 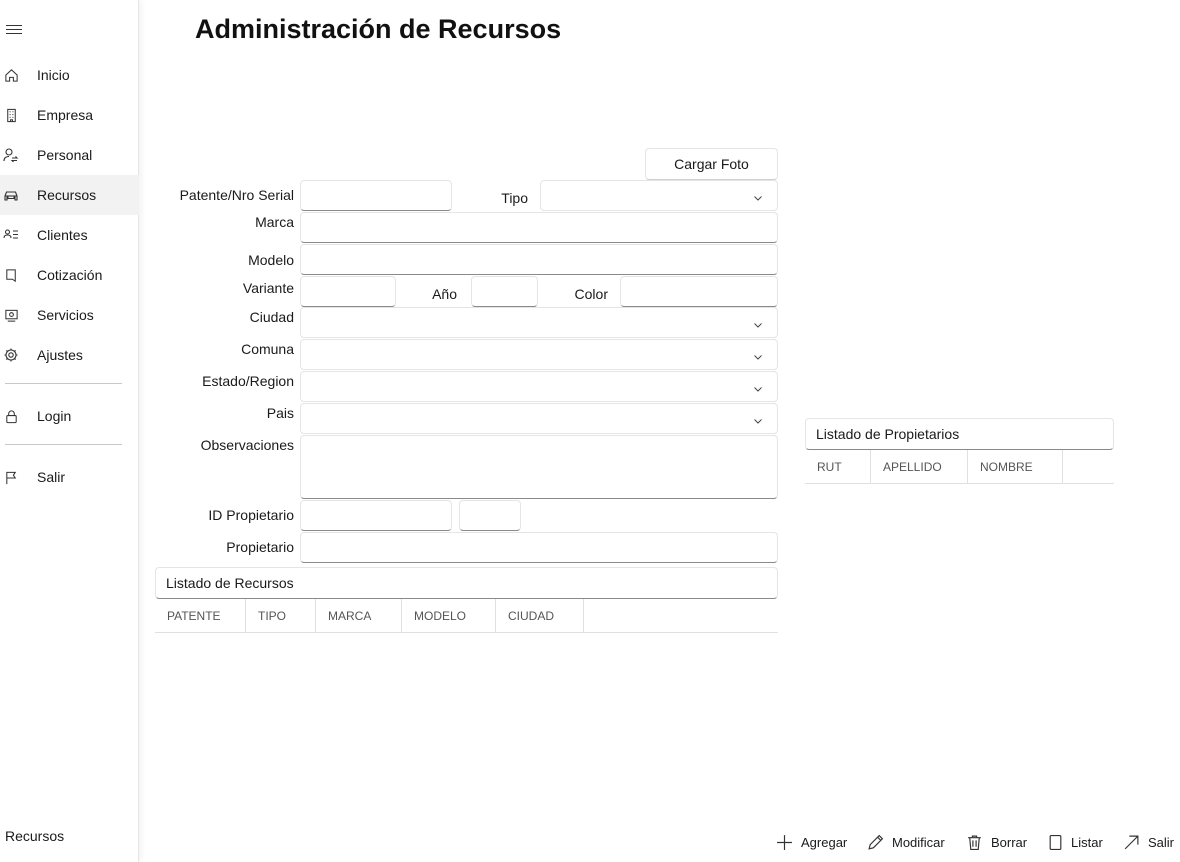 I want to click on plus-icon, so click(x=784, y=842).